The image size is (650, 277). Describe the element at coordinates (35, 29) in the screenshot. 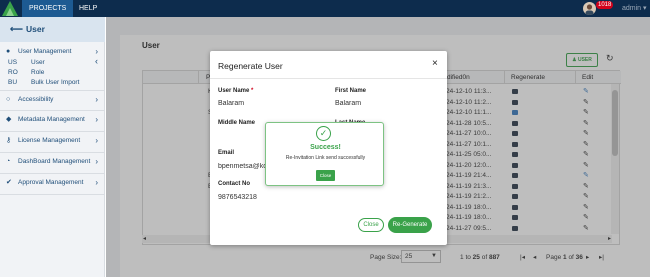

I see `sidebar-header-title: User` at that location.